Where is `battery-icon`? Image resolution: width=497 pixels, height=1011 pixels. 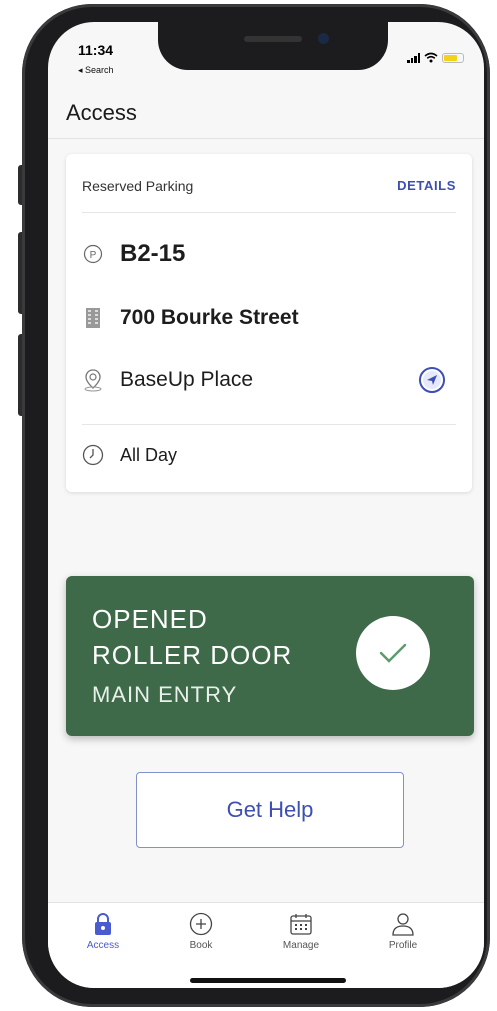
battery-icon is located at coordinates (453, 57).